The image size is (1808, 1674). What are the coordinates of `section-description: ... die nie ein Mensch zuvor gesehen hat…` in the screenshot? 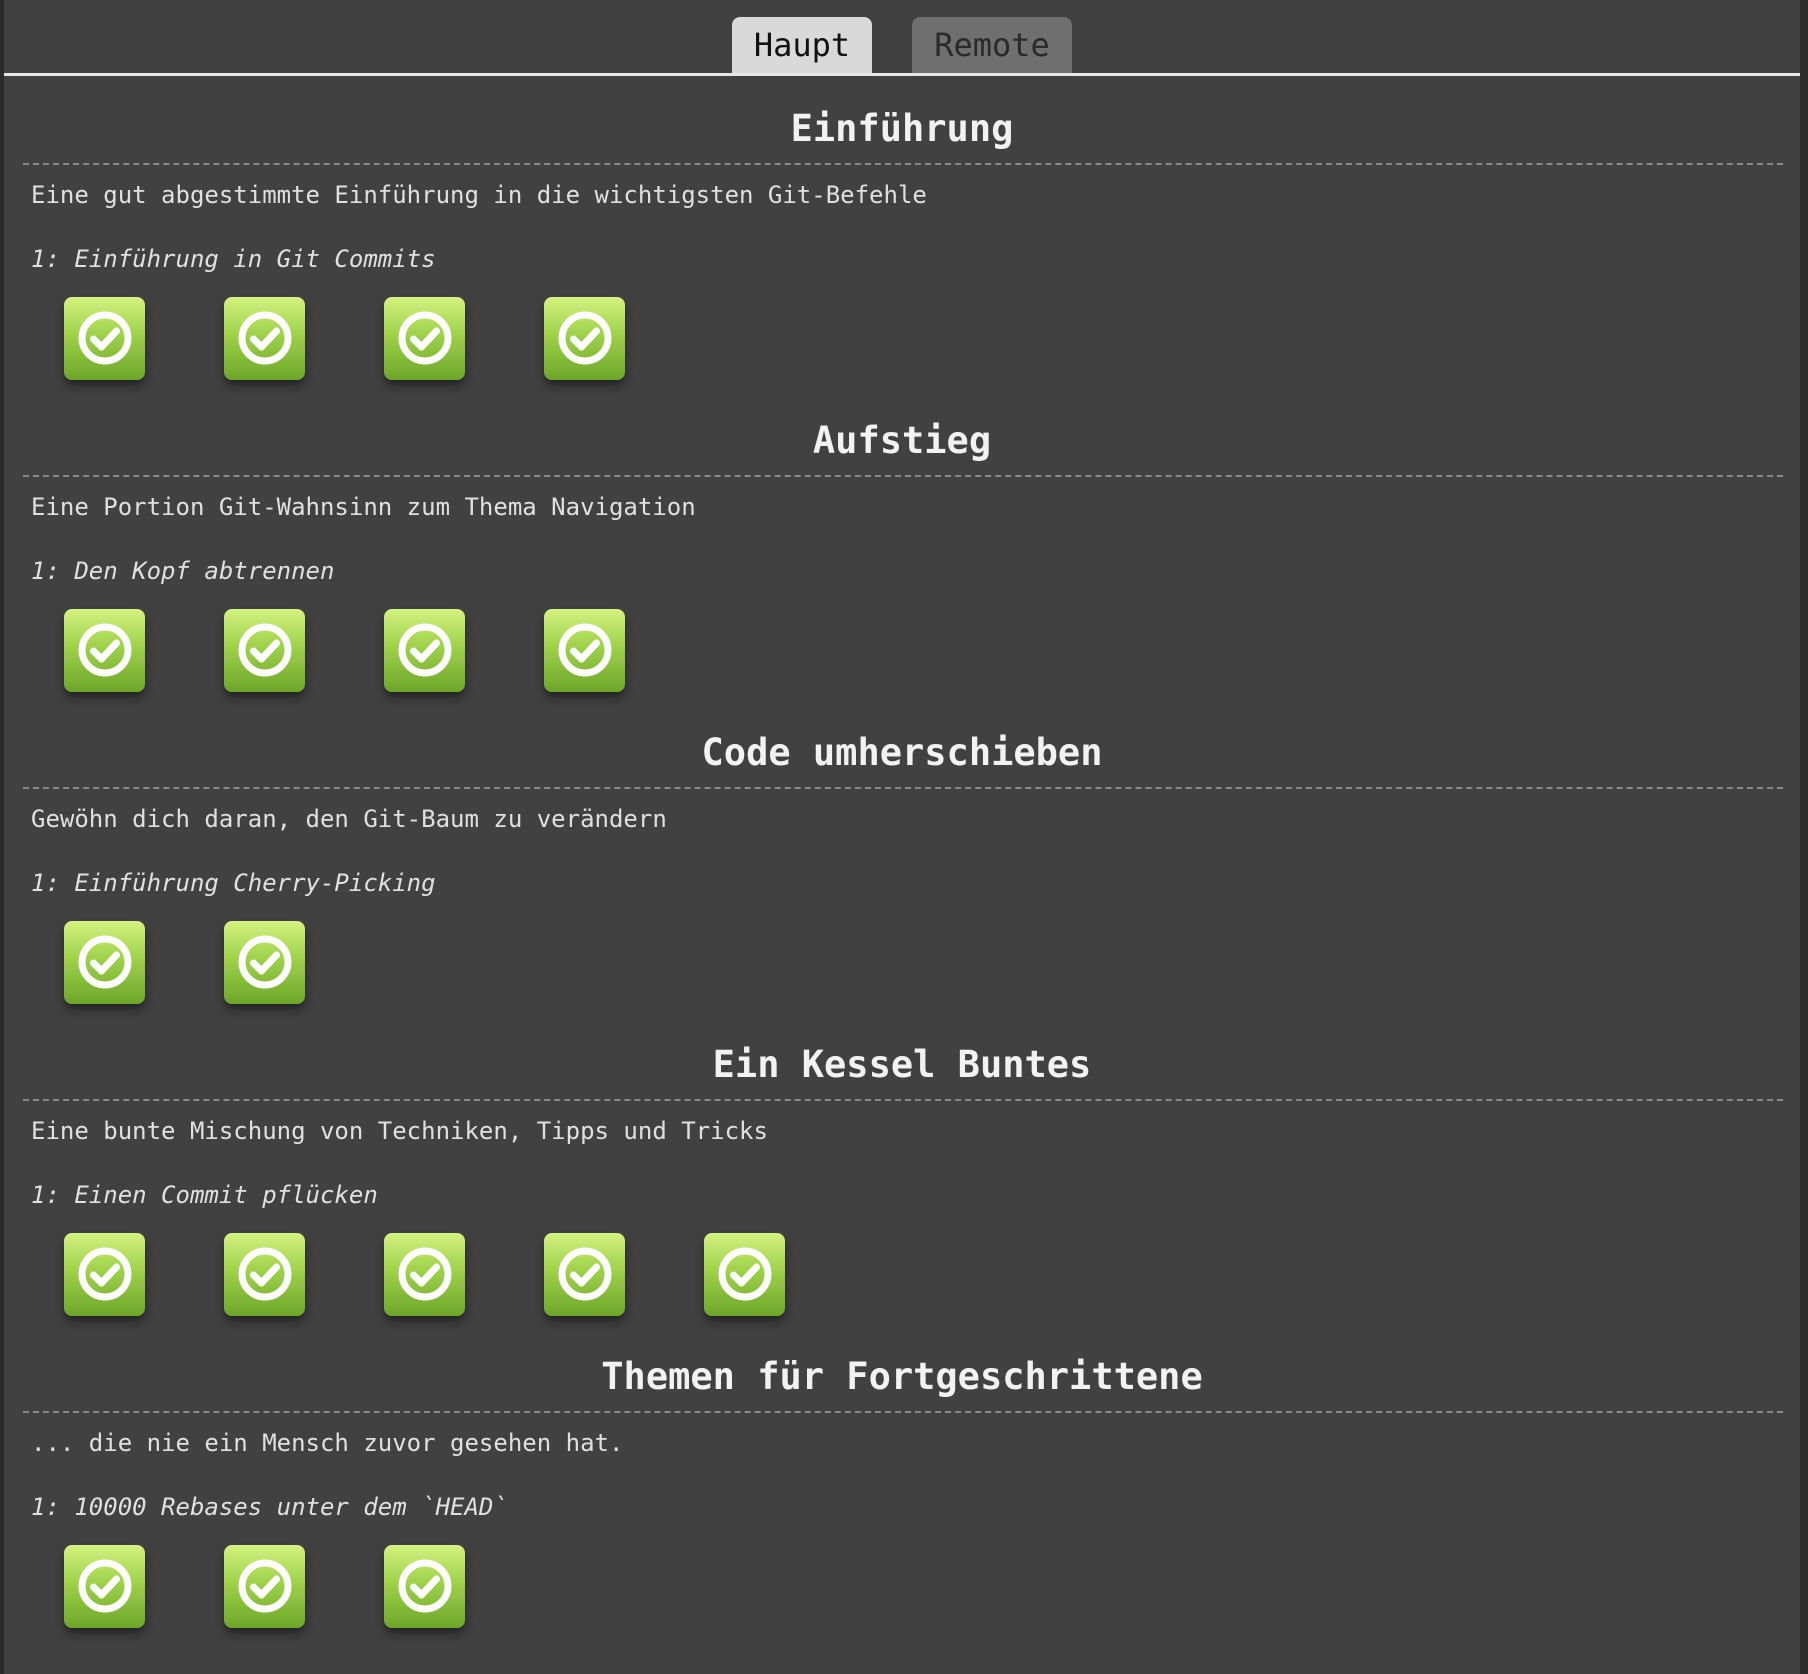 It's located at (327, 1443).